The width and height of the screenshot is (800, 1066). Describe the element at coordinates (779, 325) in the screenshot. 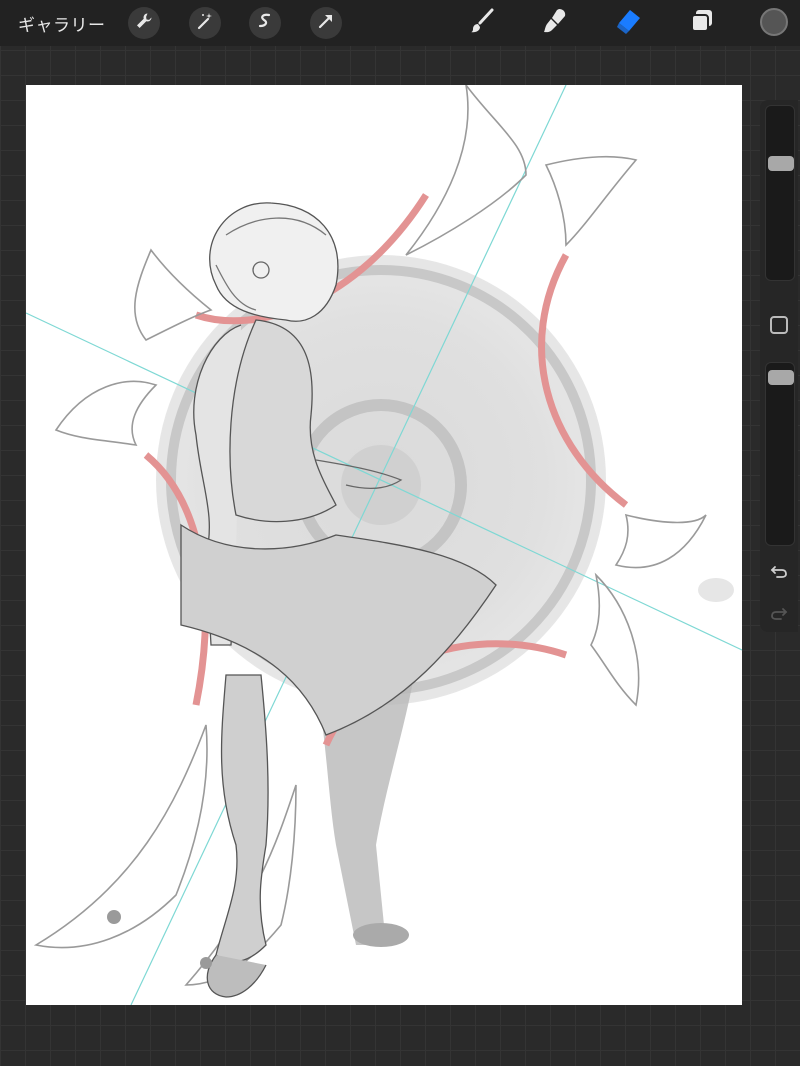

I see `modify-button` at that location.